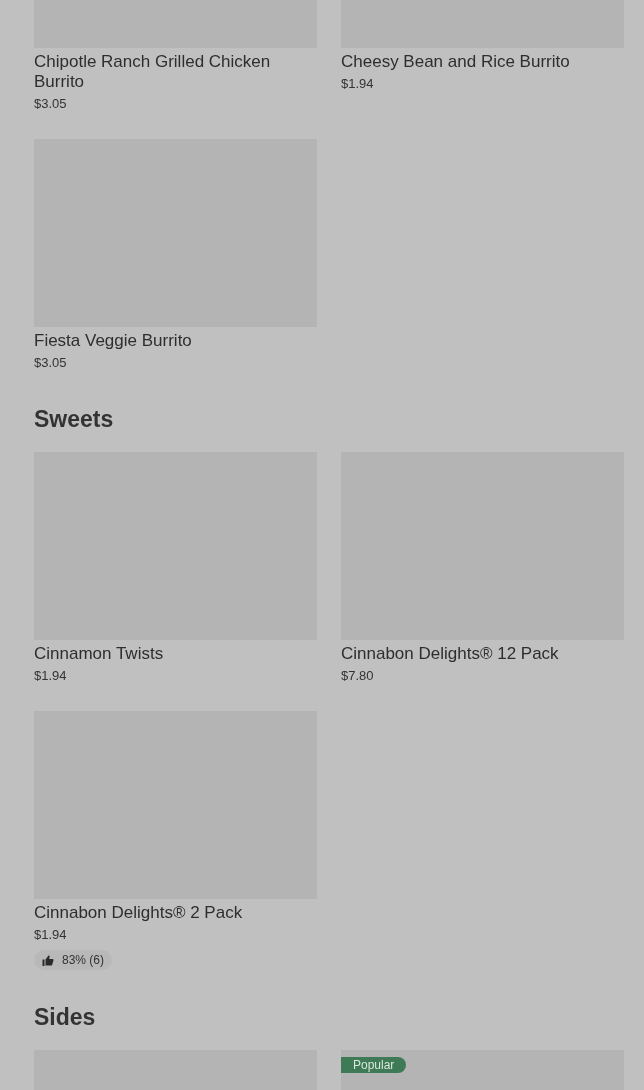 The height and width of the screenshot is (1090, 644). Describe the element at coordinates (374, 1065) in the screenshot. I see `popular-badge: Popular` at that location.